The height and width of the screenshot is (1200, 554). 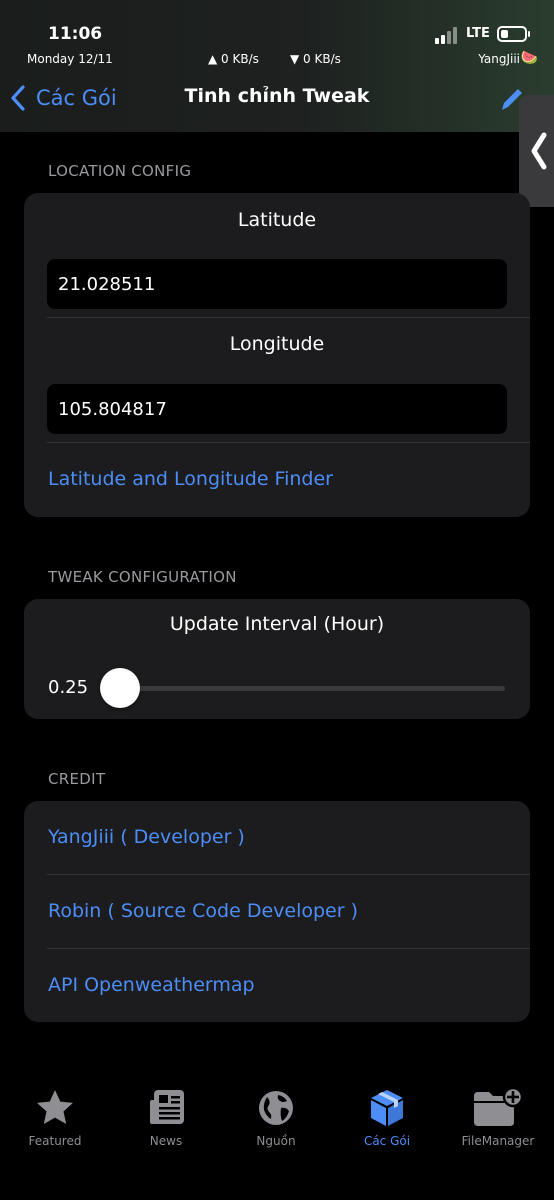 I want to click on credit-item-robin: Robin ( Source Code Developer ), so click(x=203, y=911).